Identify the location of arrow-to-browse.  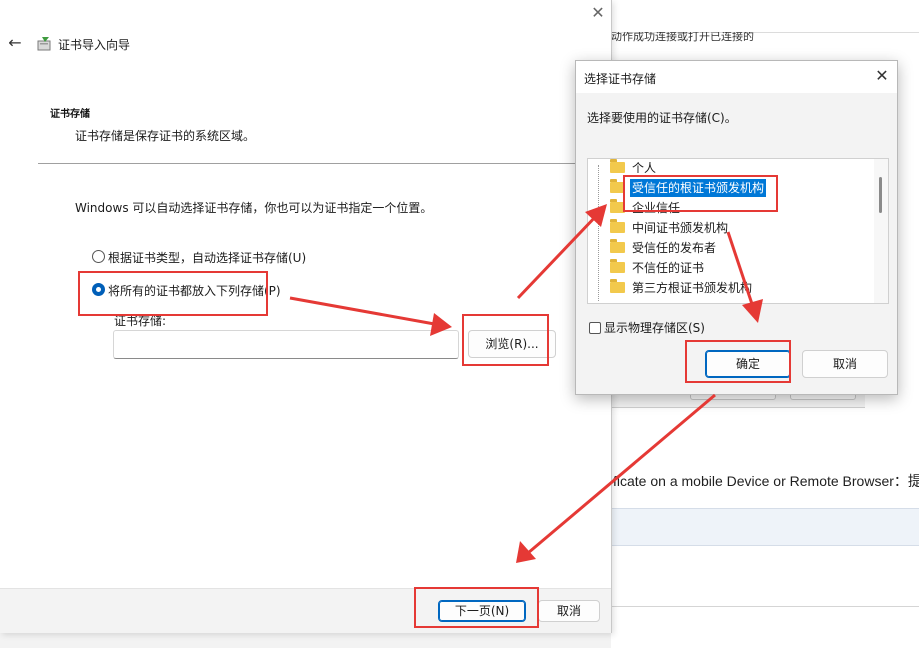
(365, 311).